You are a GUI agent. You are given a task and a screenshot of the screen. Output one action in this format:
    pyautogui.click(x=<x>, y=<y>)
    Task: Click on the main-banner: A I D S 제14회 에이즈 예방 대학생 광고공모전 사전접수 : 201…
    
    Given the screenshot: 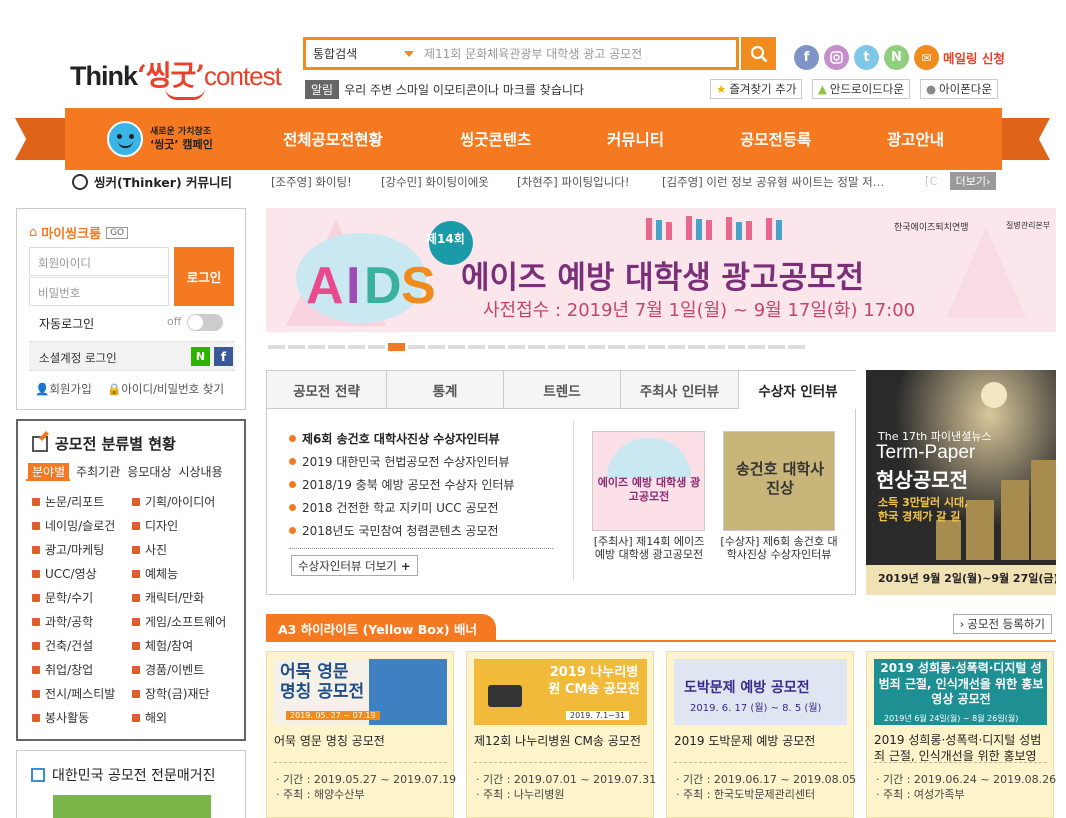 What is the action you would take?
    pyautogui.click(x=661, y=270)
    